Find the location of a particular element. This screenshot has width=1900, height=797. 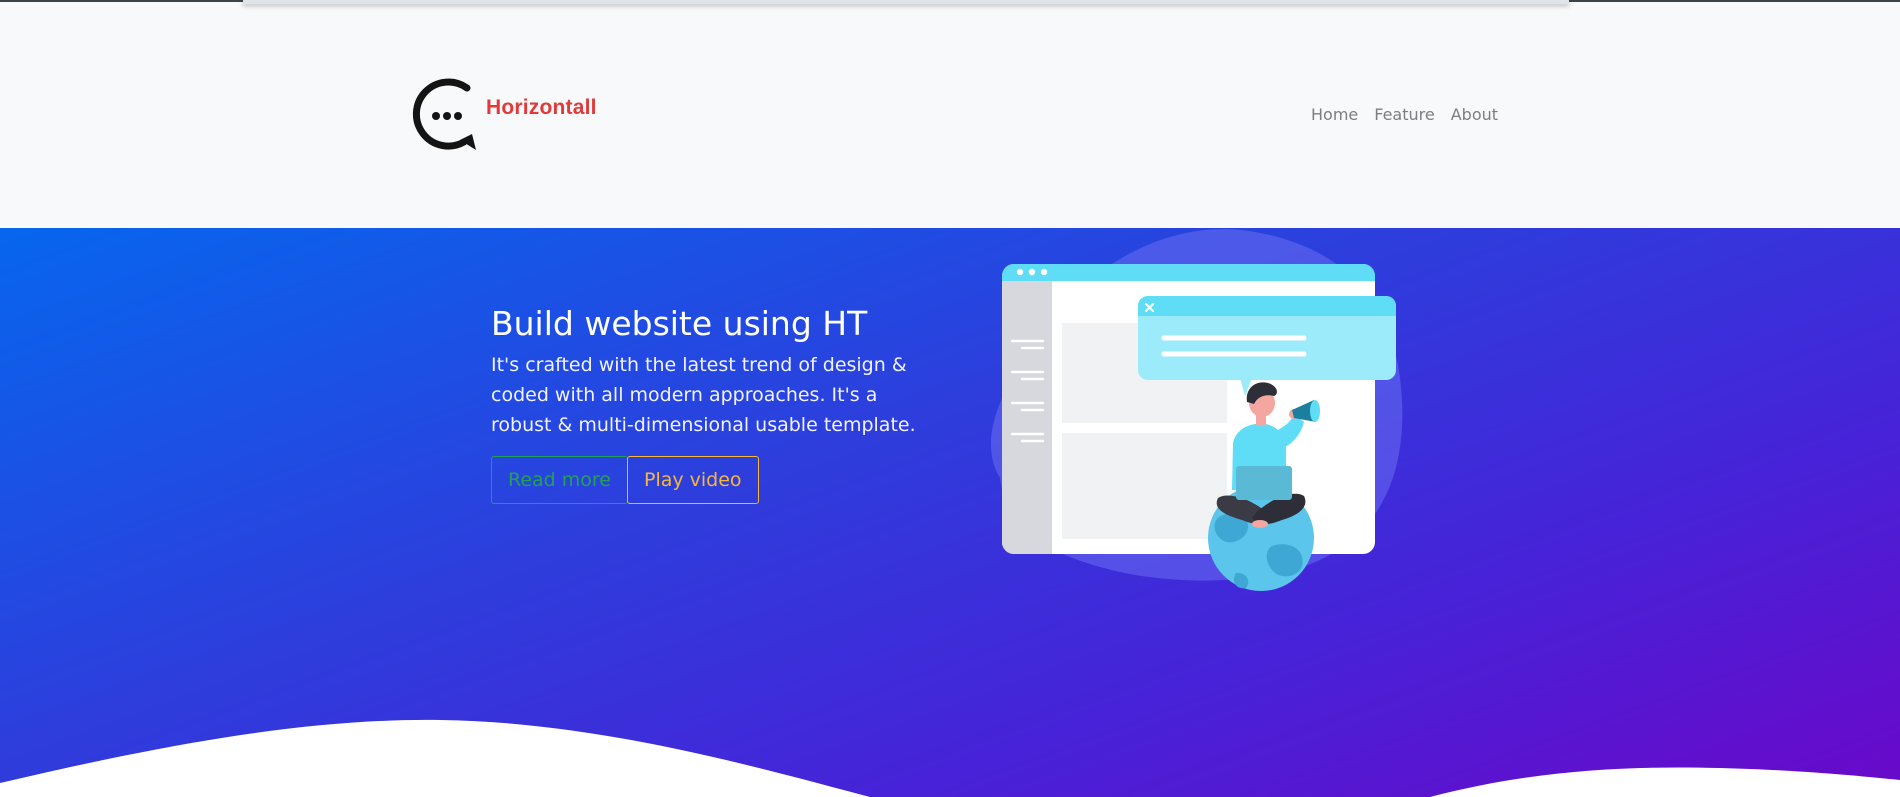

nav-home-link: Home is located at coordinates (1334, 114).